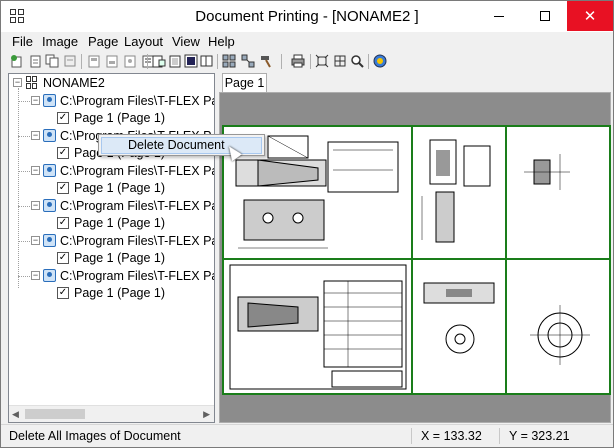 This screenshot has width=614, height=448. Describe the element at coordinates (380, 61) in the screenshot. I see `run-icon` at that location.